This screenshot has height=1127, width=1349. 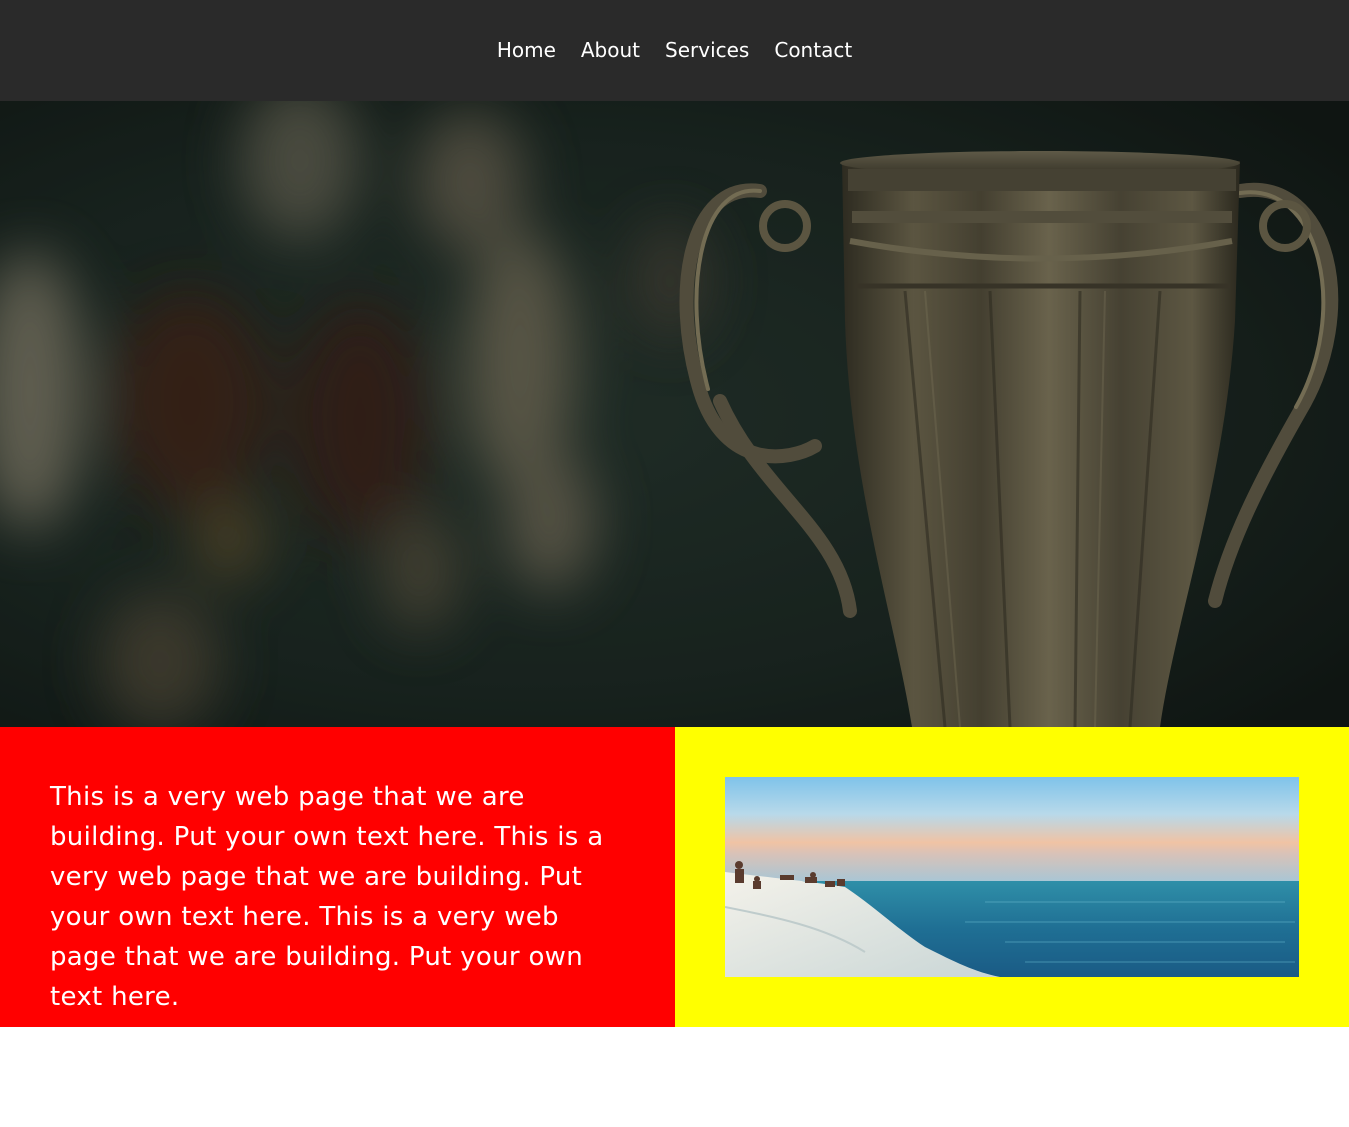 I want to click on nav-link-home: Home, so click(x=526, y=50).